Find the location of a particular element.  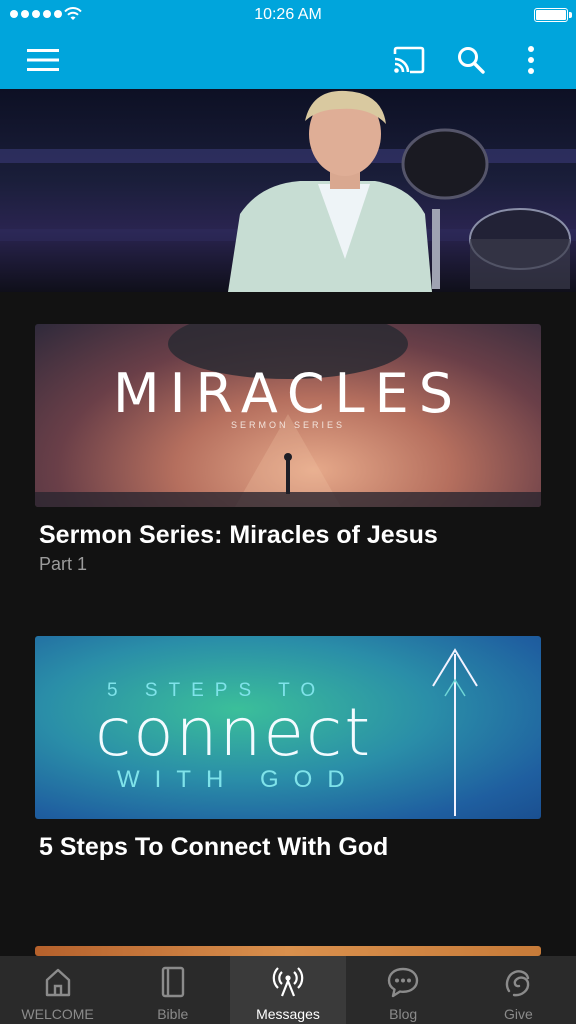

message-title: 5 Steps To Connect With God is located at coordinates (213, 847).